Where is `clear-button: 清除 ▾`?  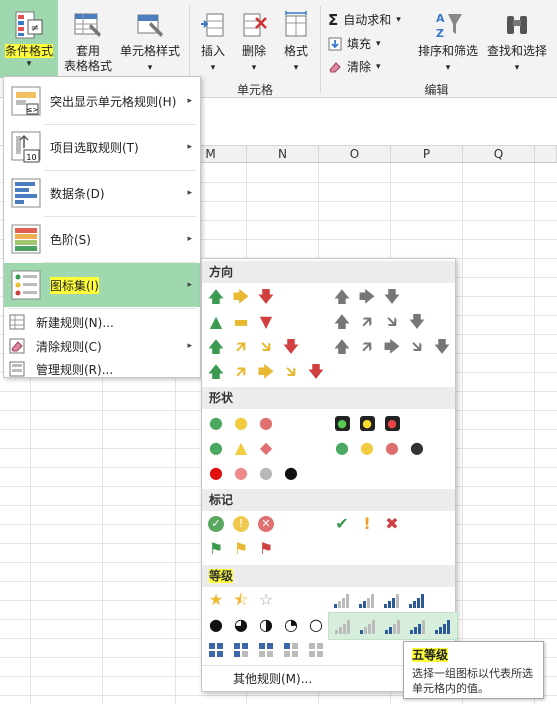
clear-button: 清除 ▾ is located at coordinates (354, 67).